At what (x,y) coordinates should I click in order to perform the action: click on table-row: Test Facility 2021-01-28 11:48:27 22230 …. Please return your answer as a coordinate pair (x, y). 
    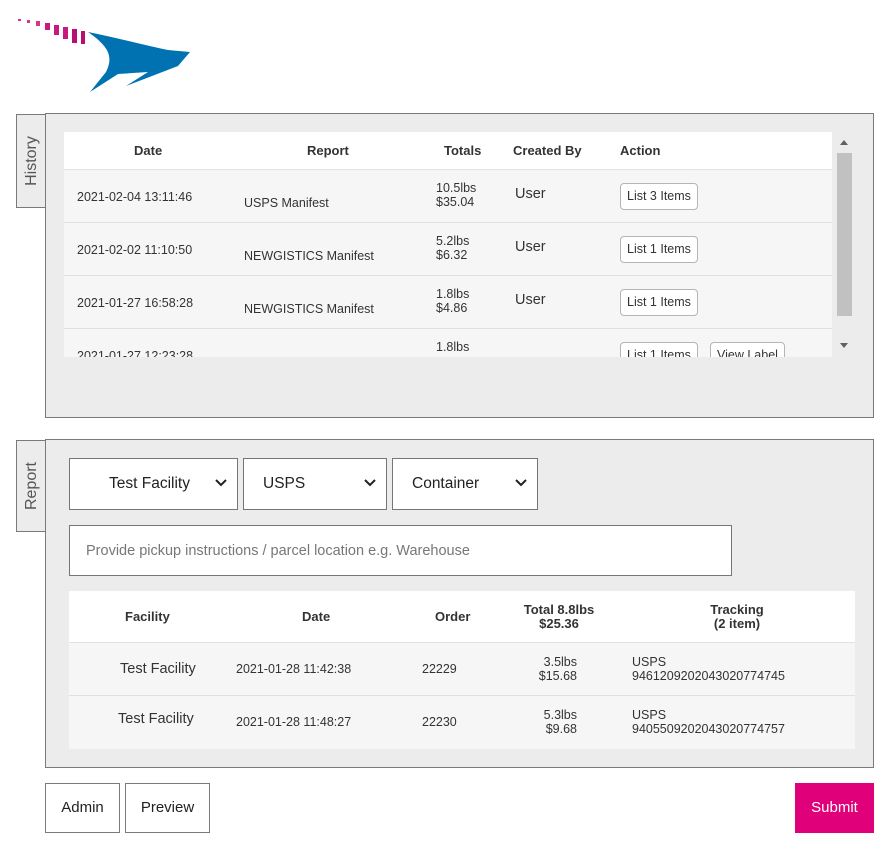
    Looking at the image, I should click on (462, 722).